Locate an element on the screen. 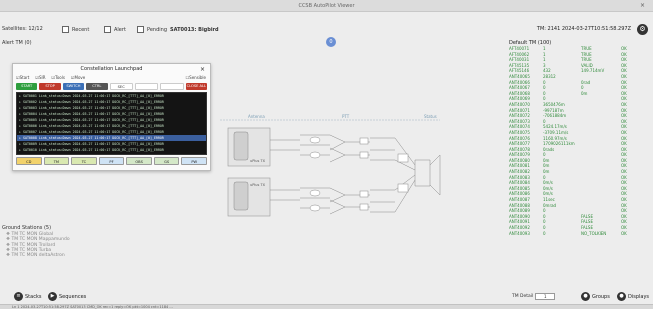 The width and height of the screenshot is (653, 309). window-title: CCSB AutoPilot Viewer is located at coordinates (326, 6).